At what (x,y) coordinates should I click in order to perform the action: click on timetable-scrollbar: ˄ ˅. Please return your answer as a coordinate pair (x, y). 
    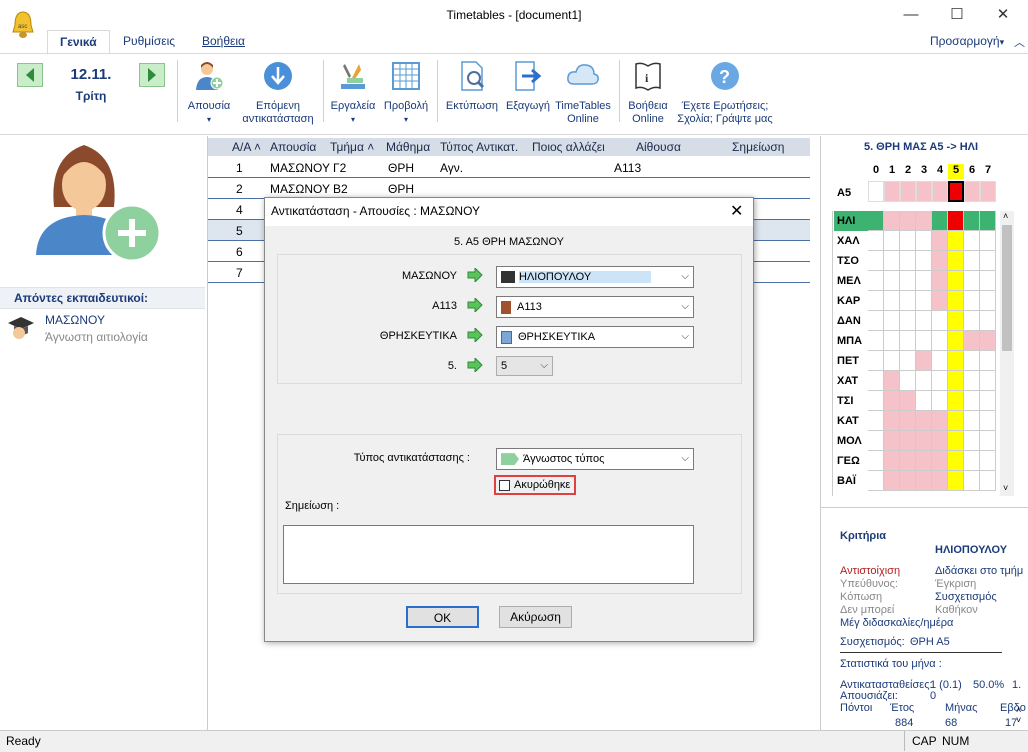
    Looking at the image, I should click on (1007, 353).